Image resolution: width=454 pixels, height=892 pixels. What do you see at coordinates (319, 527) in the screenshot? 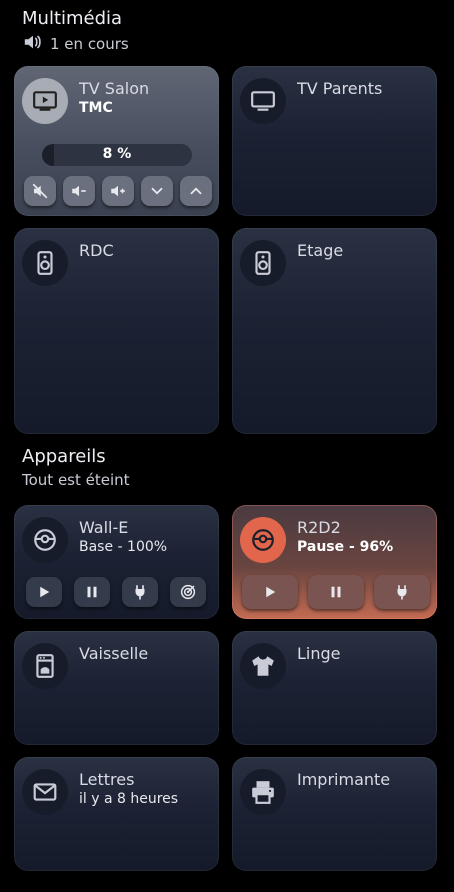
I see `tile-title: R2D2` at bounding box center [319, 527].